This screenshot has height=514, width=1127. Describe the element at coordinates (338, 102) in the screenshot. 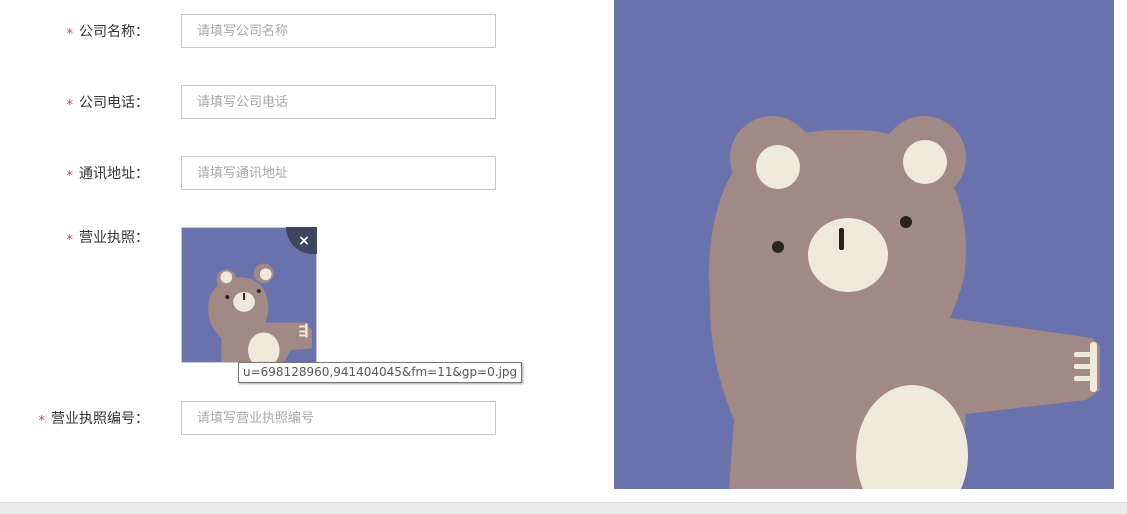

I see `company-phone-input` at that location.